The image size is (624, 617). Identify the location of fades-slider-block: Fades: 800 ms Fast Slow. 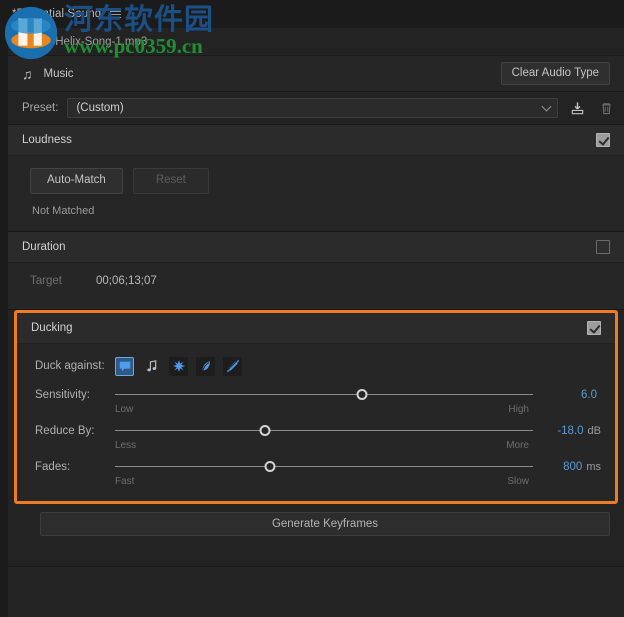
(320, 473).